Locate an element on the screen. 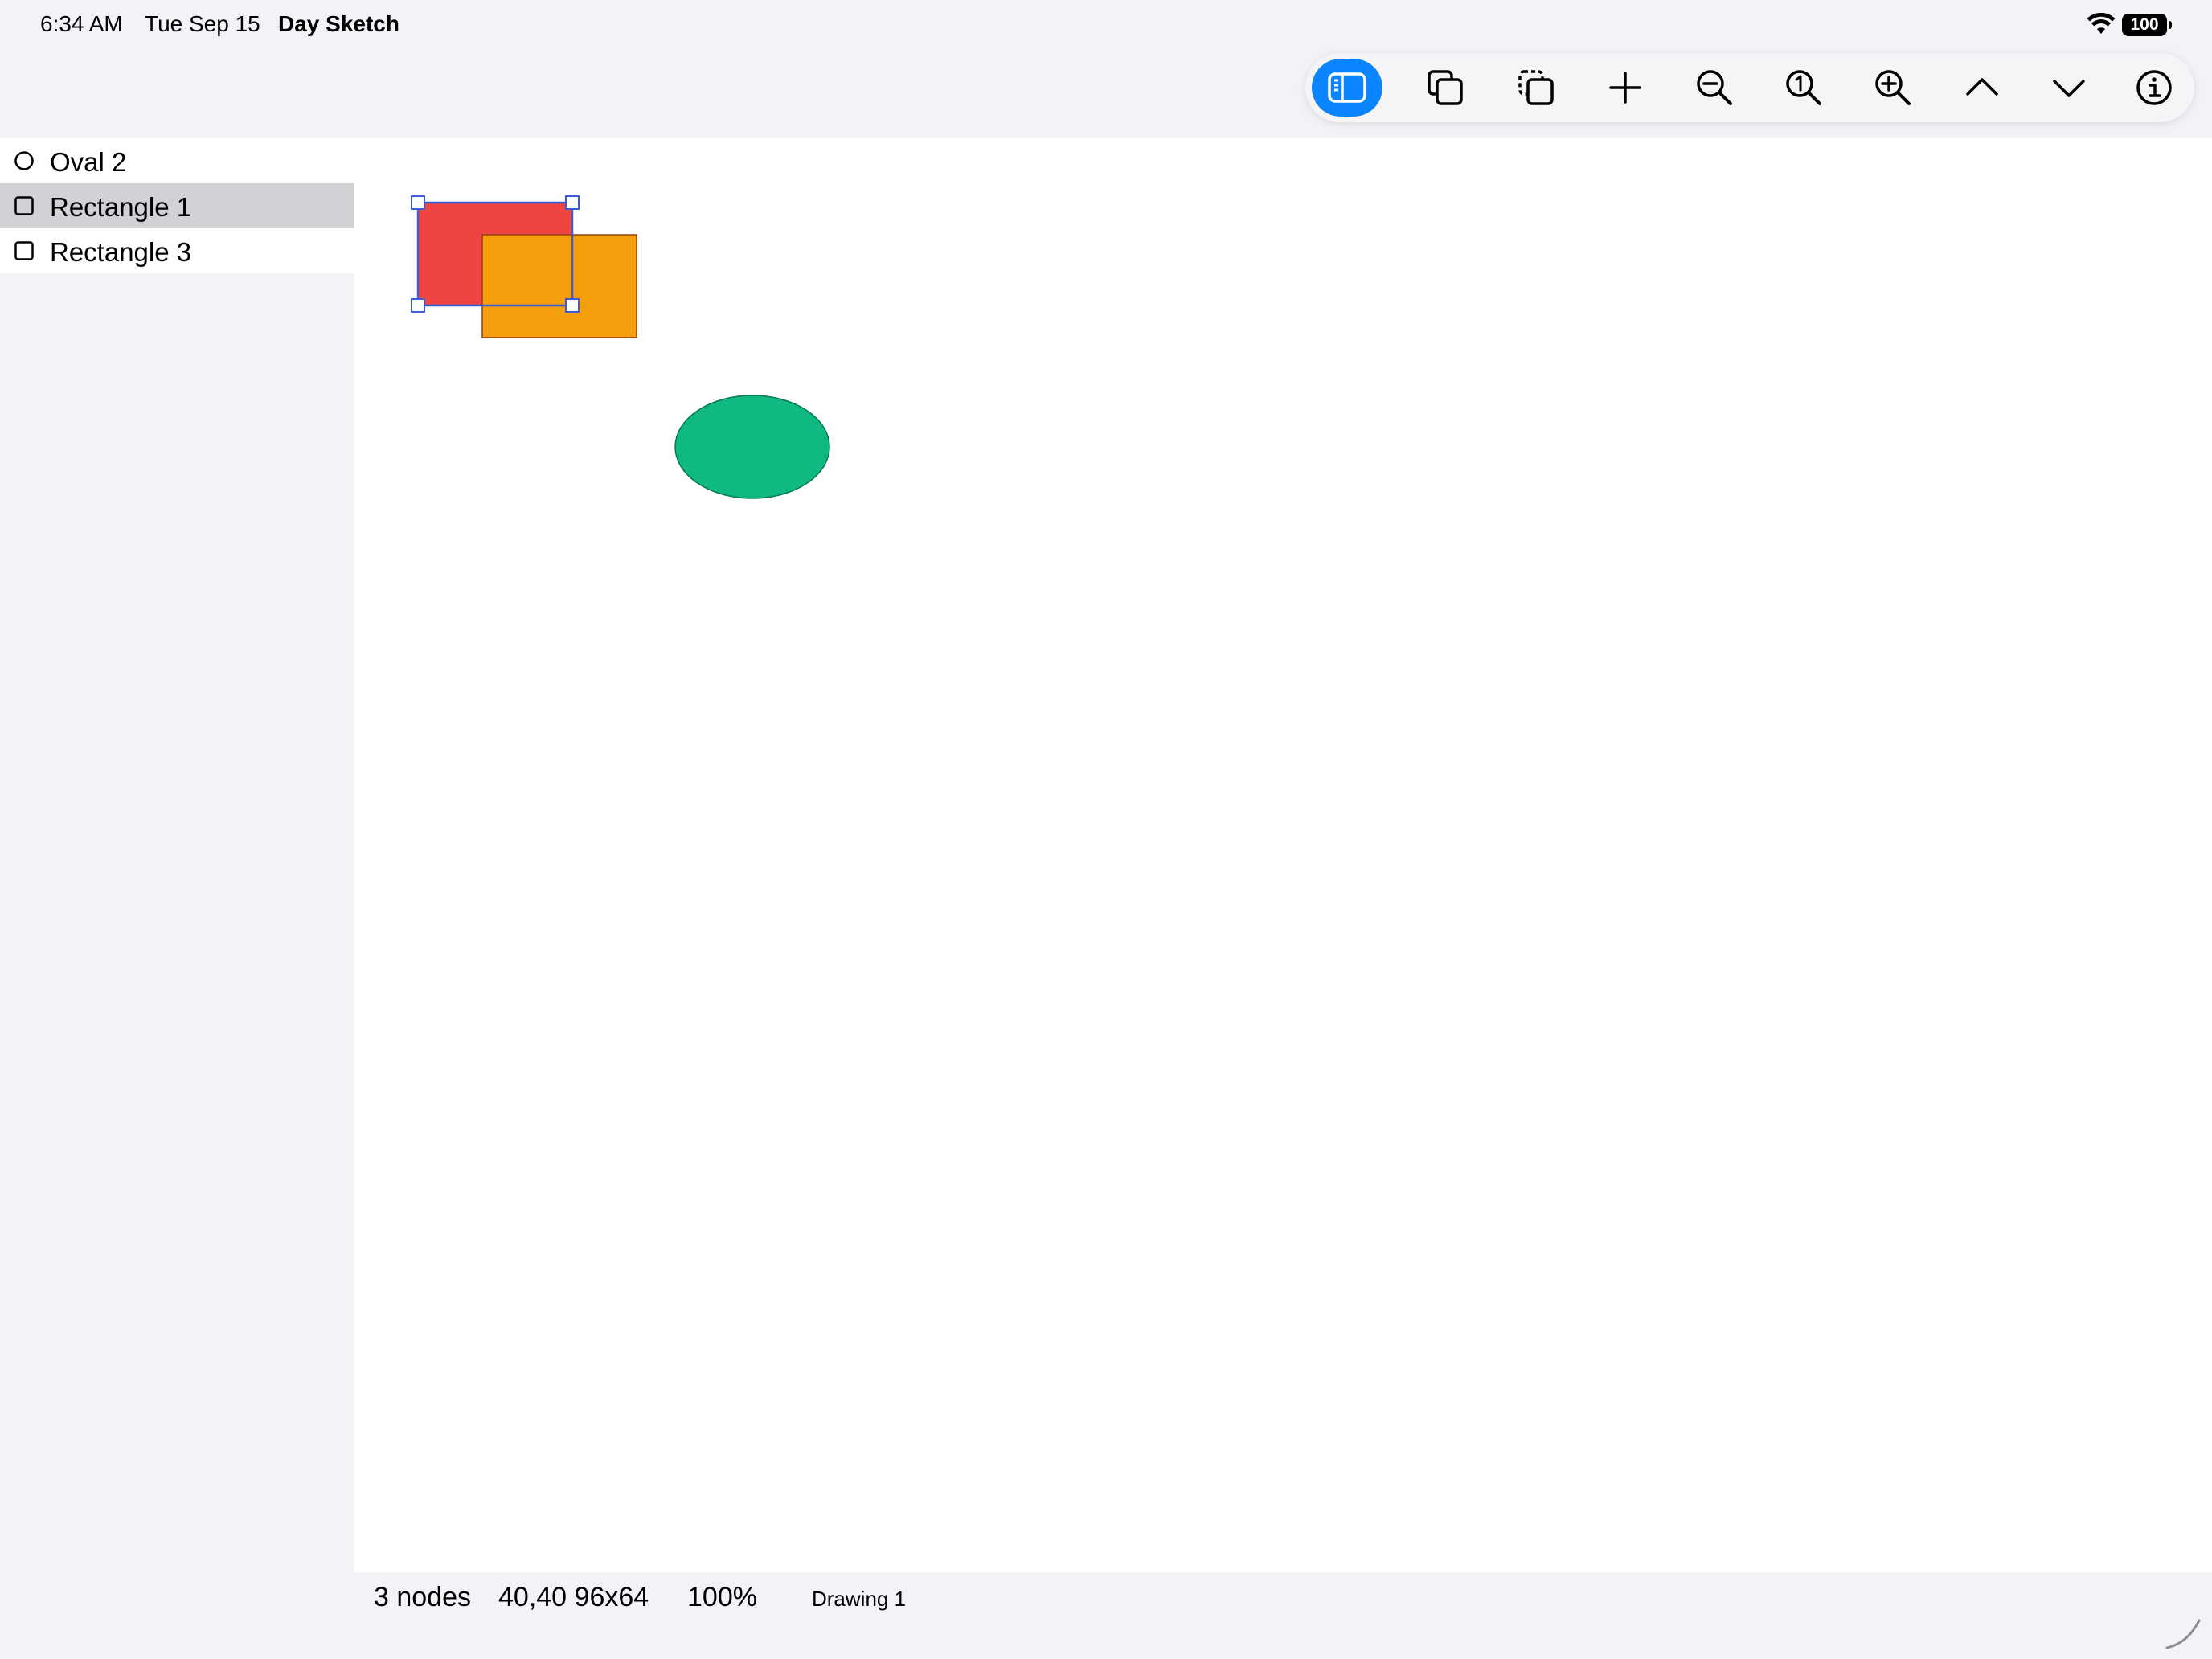  scribble-grip-icon is located at coordinates (2183, 1634).